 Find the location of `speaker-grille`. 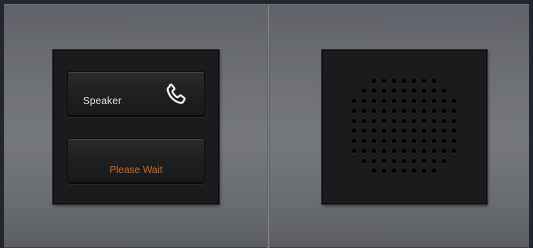

speaker-grille is located at coordinates (405, 126).